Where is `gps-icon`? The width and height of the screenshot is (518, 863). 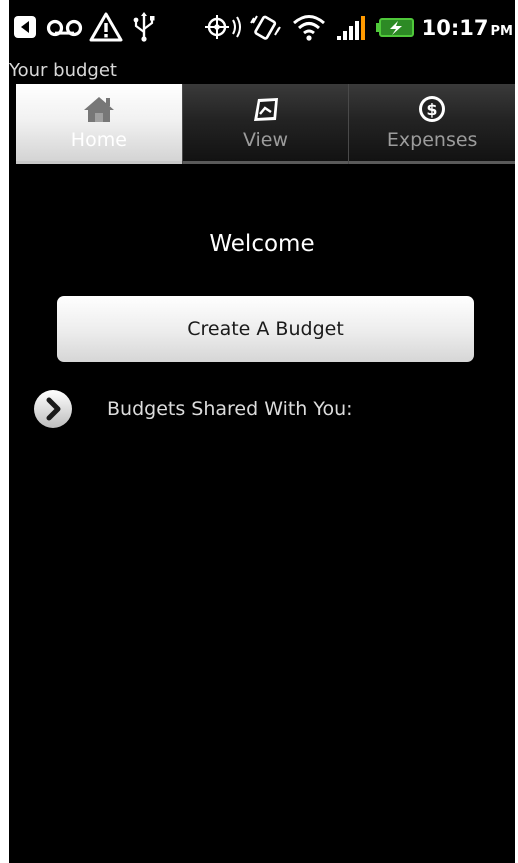
gps-icon is located at coordinates (223, 27).